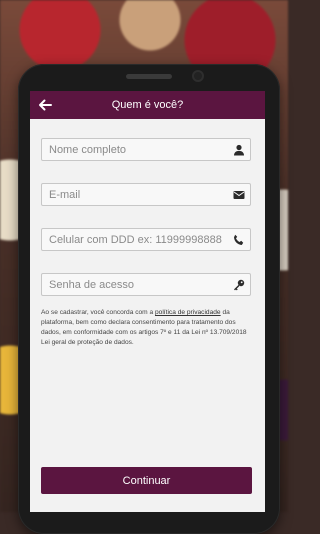 The width and height of the screenshot is (320, 534). What do you see at coordinates (239, 150) in the screenshot?
I see `person-icon` at bounding box center [239, 150].